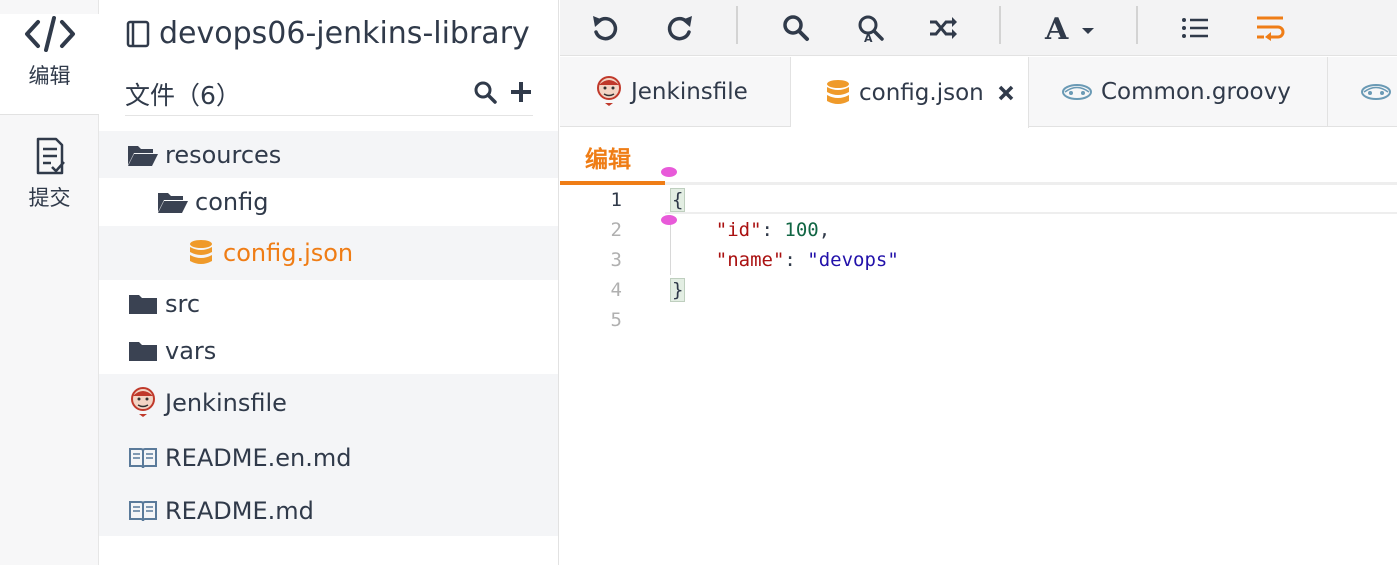  Describe the element at coordinates (328, 403) in the screenshot. I see `tree-item-jenkinsfile: Jenkinsfile` at that location.